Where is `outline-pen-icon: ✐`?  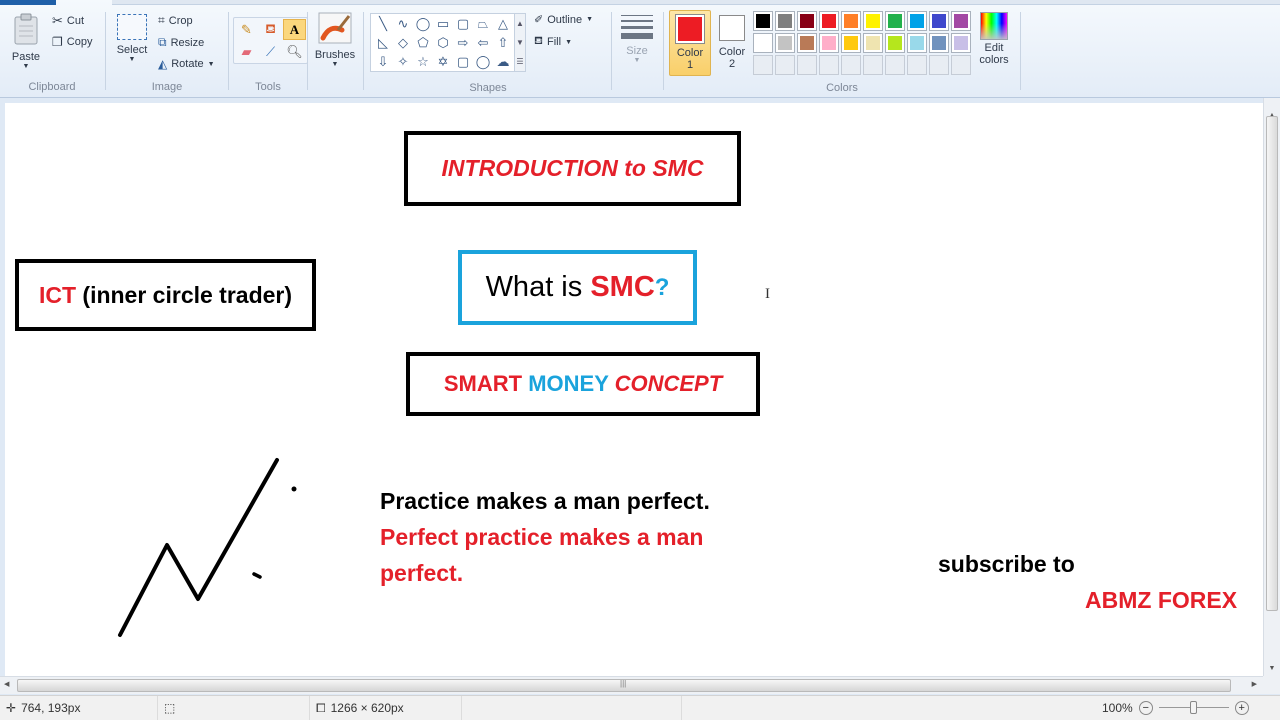 outline-pen-icon: ✐ is located at coordinates (539, 20).